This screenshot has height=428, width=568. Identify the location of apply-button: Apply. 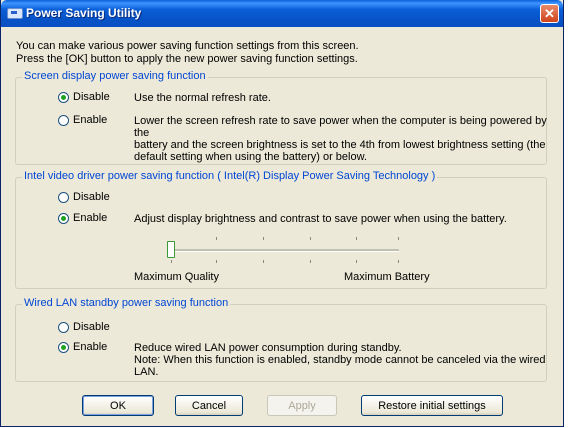
(302, 405).